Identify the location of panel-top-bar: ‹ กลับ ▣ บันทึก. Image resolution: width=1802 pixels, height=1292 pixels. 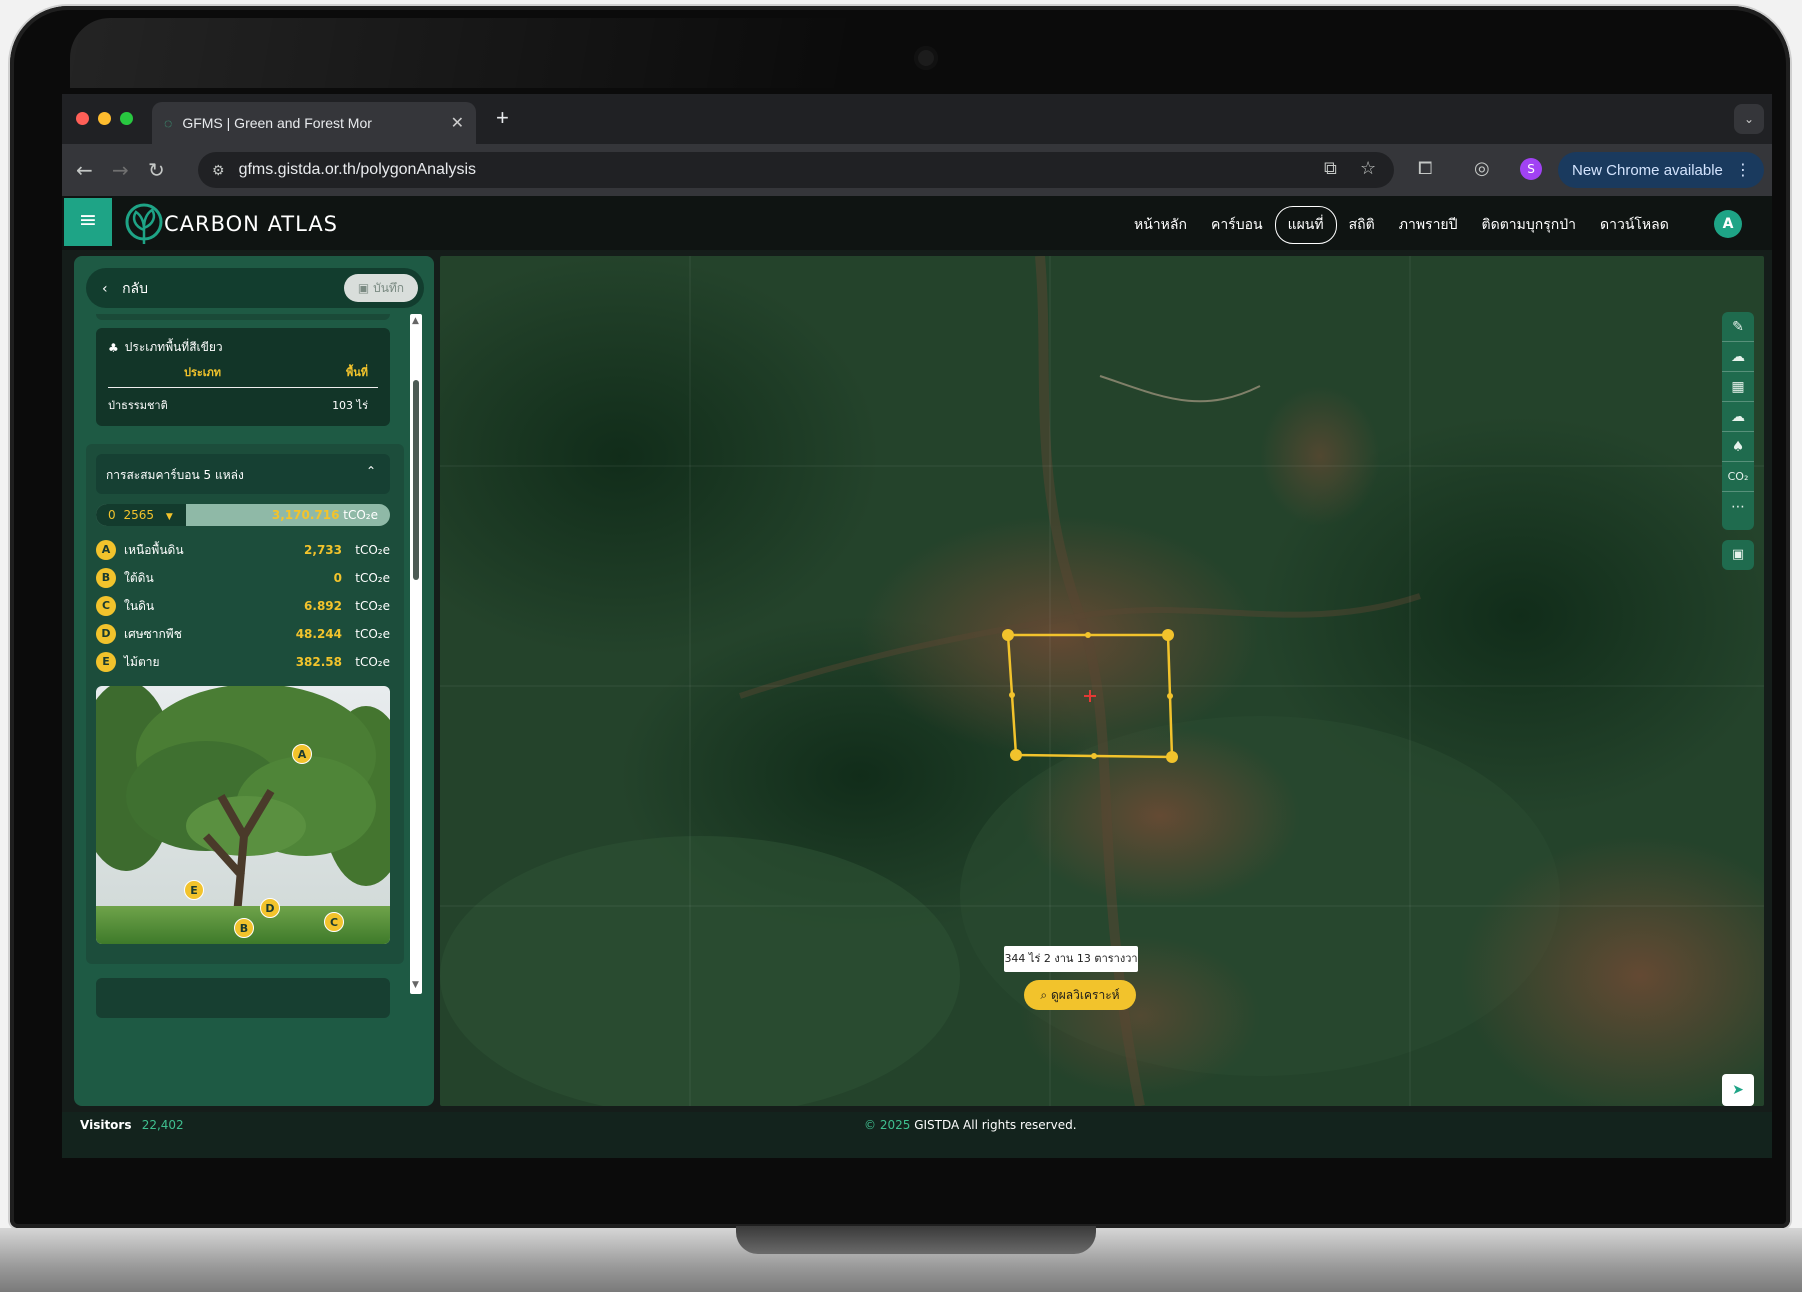
(255, 288).